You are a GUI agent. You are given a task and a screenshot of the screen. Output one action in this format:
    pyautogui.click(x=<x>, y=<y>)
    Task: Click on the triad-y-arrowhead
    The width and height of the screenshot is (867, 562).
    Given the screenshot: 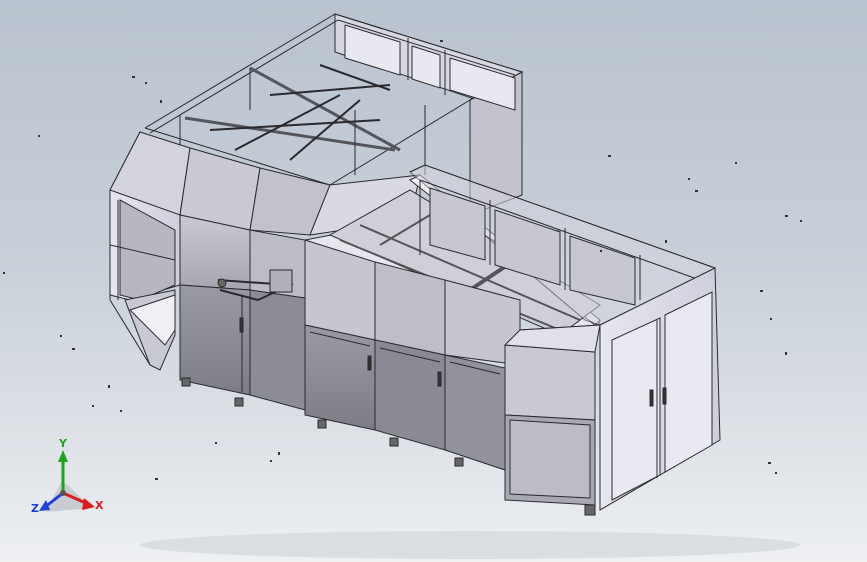 What is the action you would take?
    pyautogui.click(x=63, y=456)
    